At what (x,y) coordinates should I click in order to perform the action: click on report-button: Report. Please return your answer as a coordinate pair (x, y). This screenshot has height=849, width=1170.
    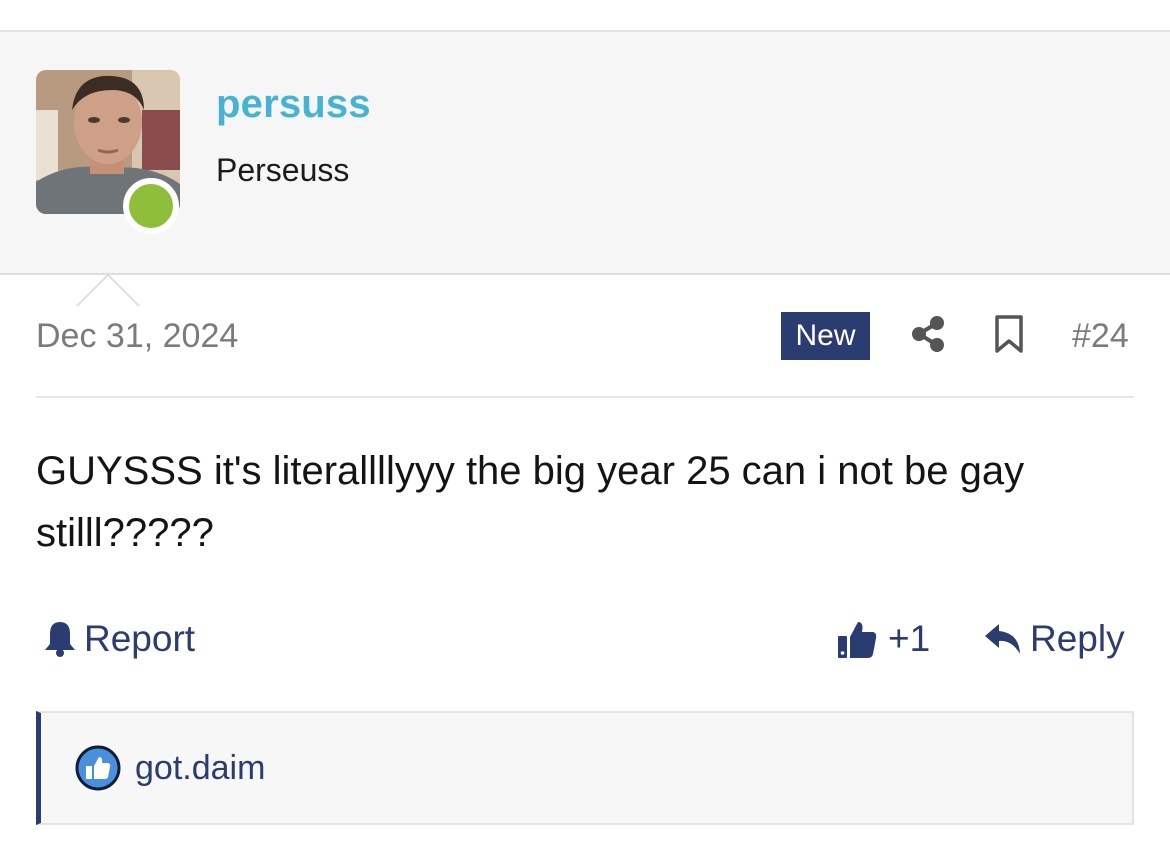
    Looking at the image, I should click on (119, 639).